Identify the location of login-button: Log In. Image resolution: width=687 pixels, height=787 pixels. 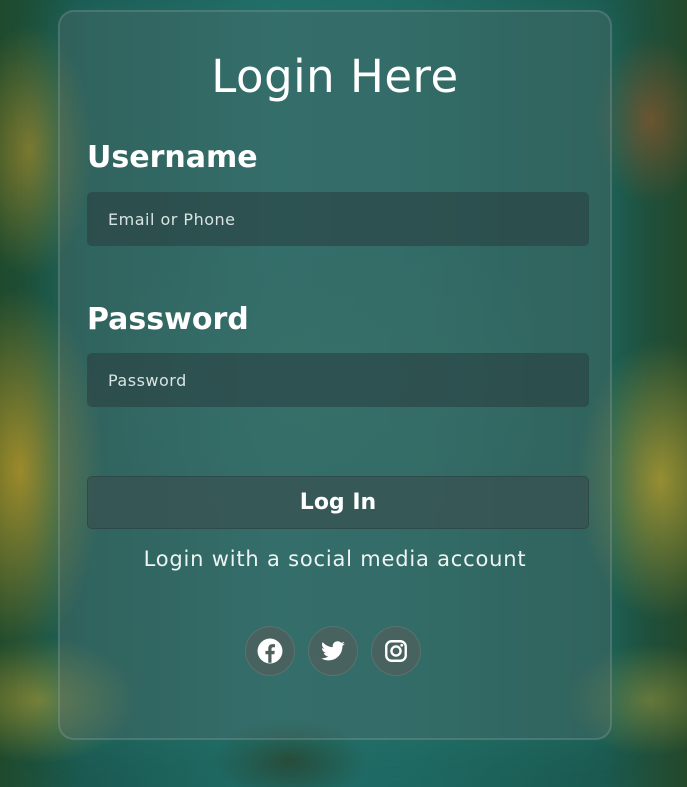
(338, 502).